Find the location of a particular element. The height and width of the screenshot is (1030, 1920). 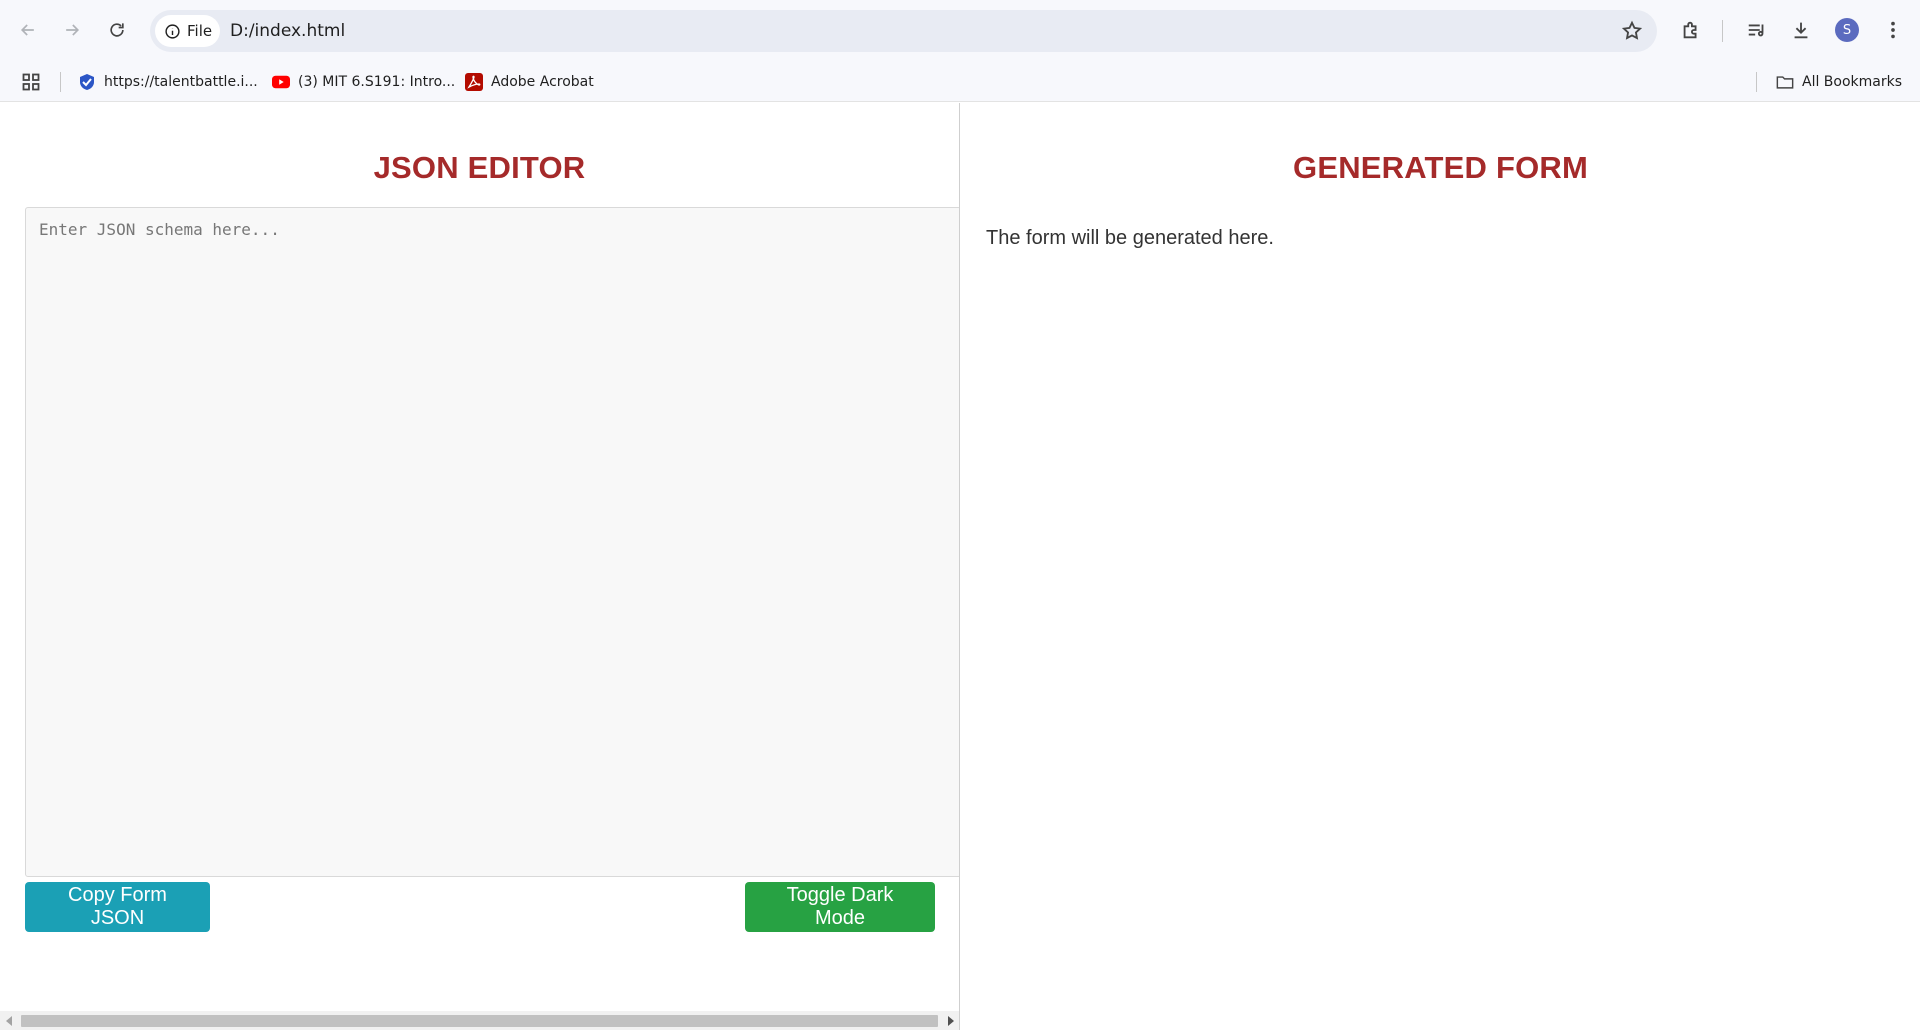

toolbar-divider is located at coordinates (1722, 31).